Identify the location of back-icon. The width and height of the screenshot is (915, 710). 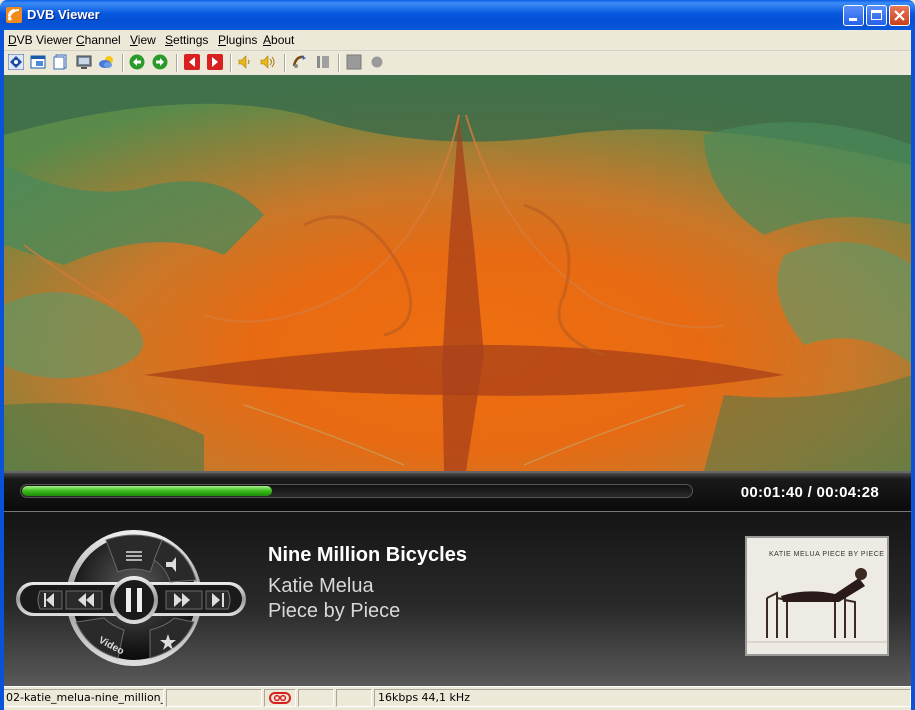
(137, 62).